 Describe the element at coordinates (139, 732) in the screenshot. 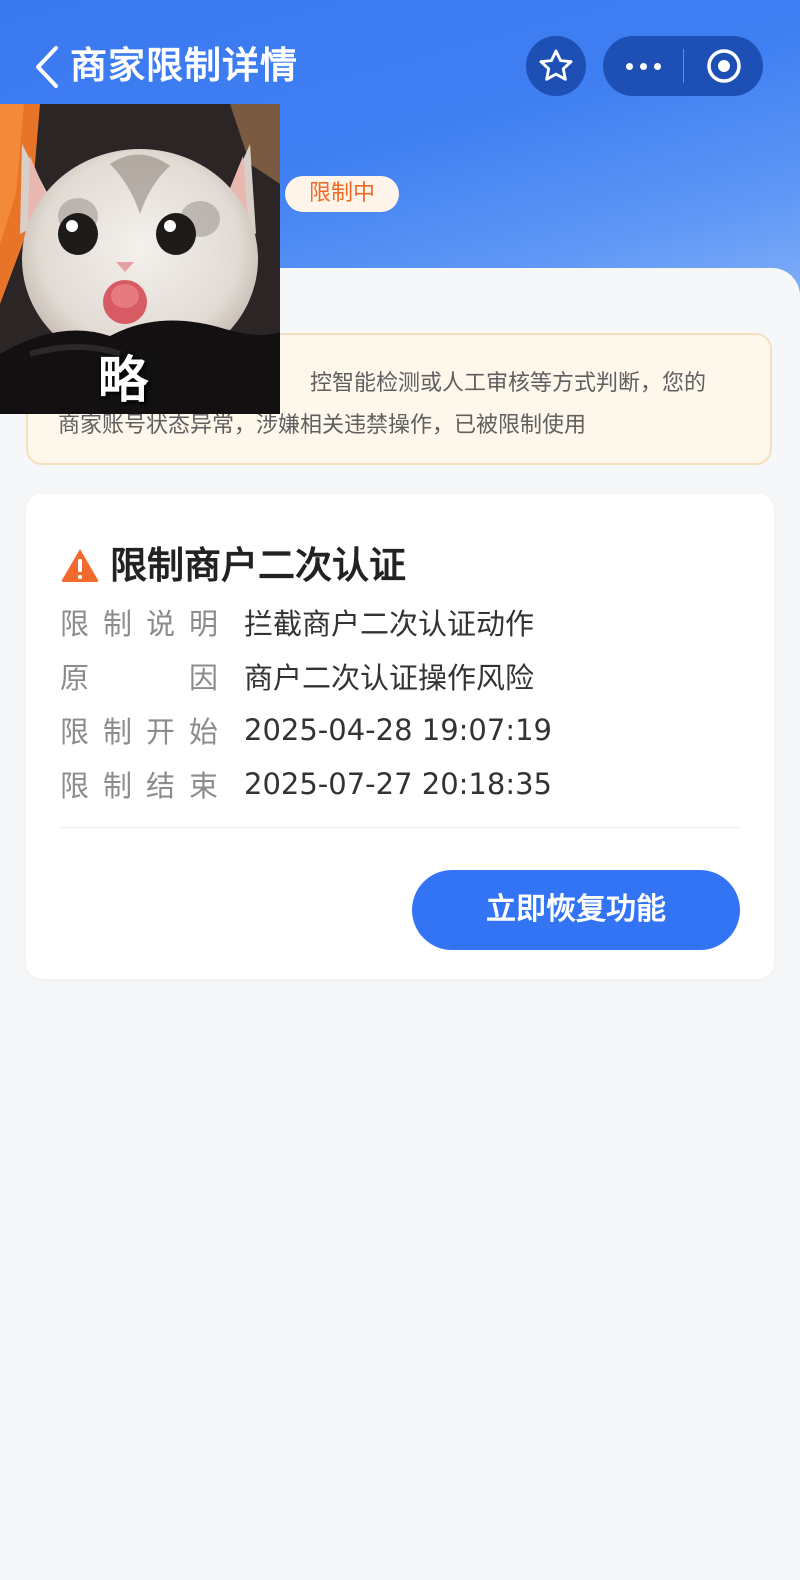

I see `row-label: 限 制 开 始` at that location.